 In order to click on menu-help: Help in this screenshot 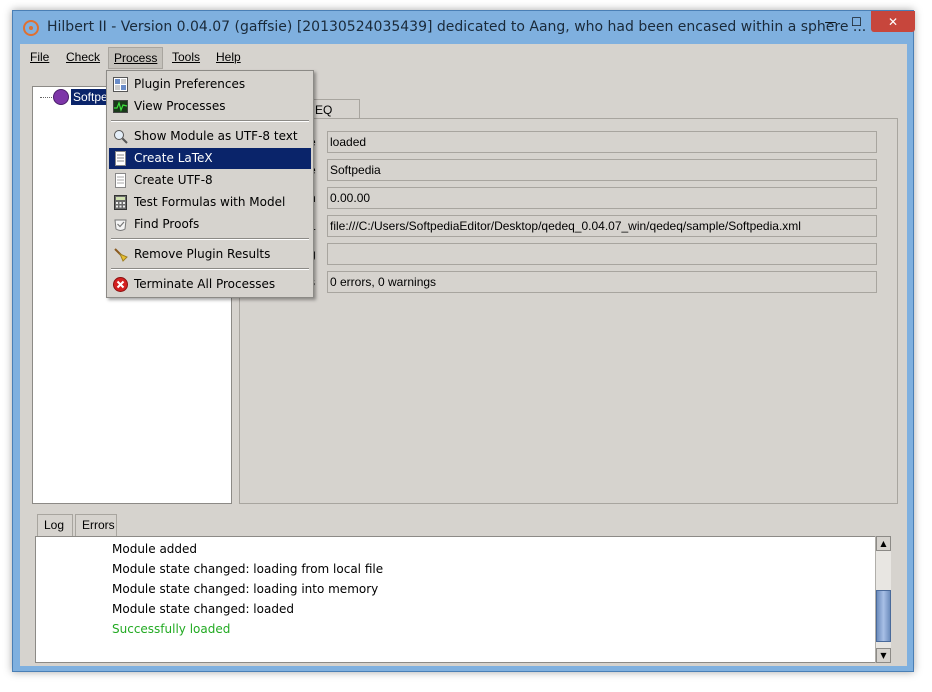, I will do `click(228, 57)`.